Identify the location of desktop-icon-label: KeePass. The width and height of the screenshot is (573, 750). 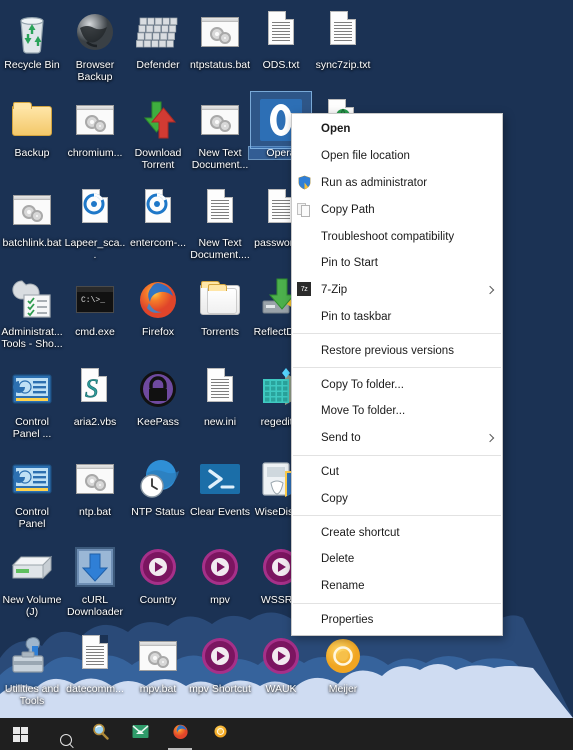
(158, 422).